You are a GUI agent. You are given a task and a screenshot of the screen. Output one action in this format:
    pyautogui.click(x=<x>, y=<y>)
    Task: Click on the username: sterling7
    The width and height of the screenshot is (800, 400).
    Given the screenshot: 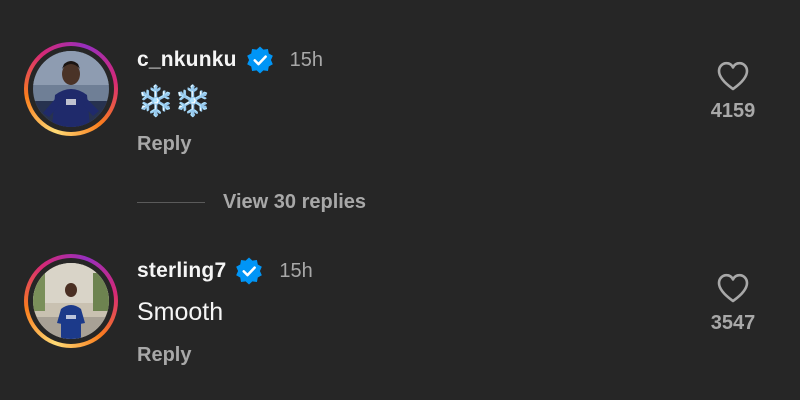 What is the action you would take?
    pyautogui.click(x=181, y=271)
    